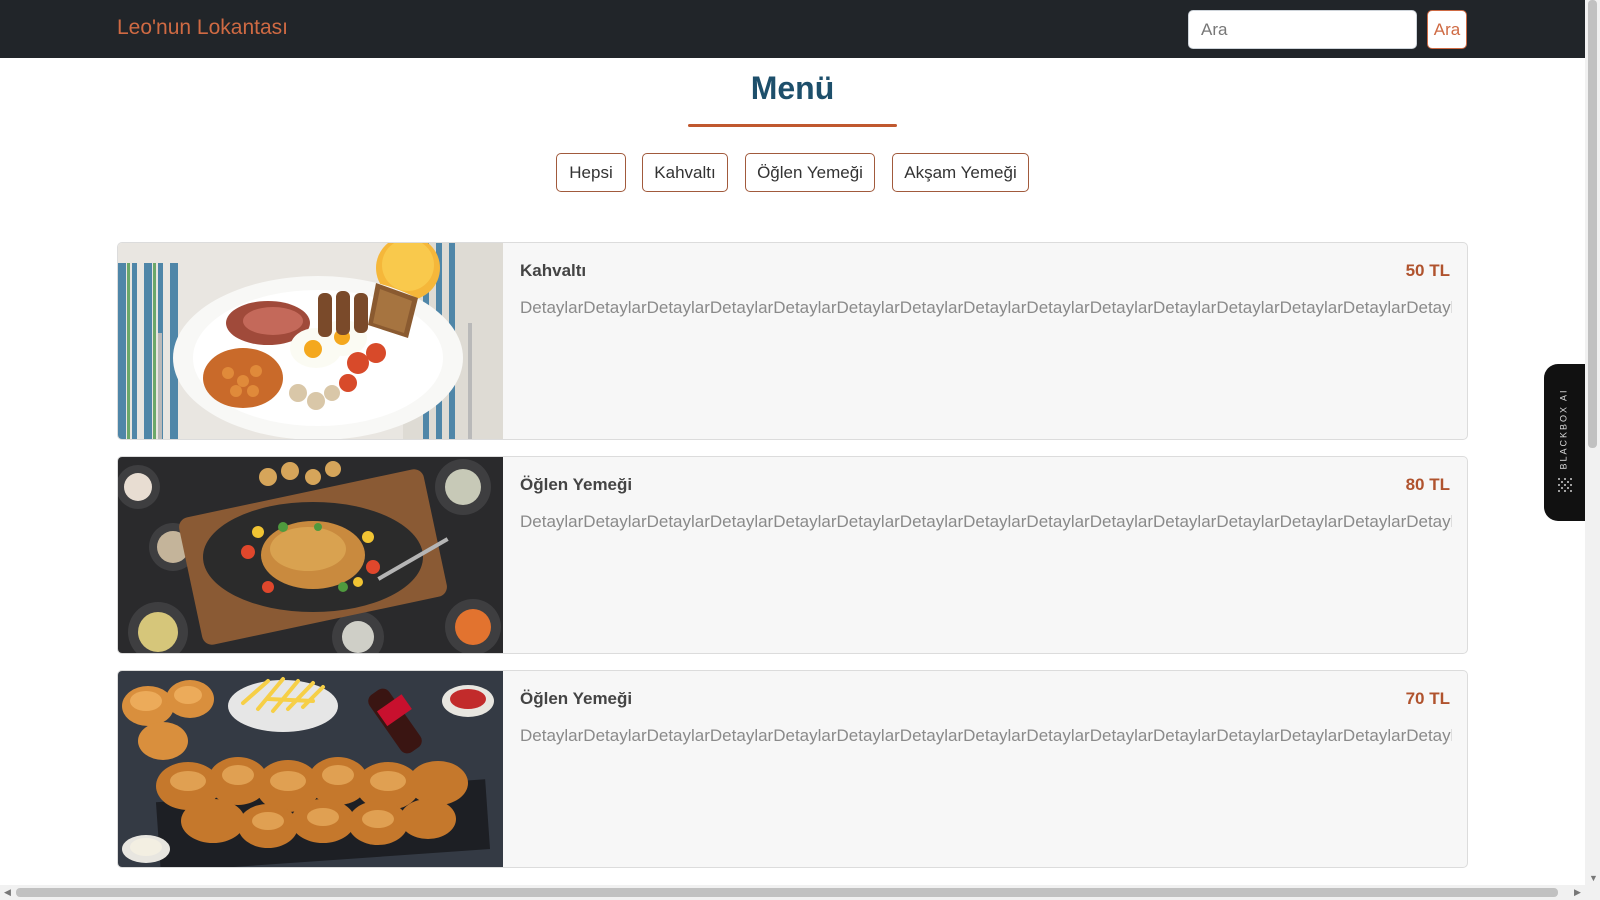 The image size is (1600, 900). I want to click on filter-breakfast-button: Kahvaltı, so click(685, 172).